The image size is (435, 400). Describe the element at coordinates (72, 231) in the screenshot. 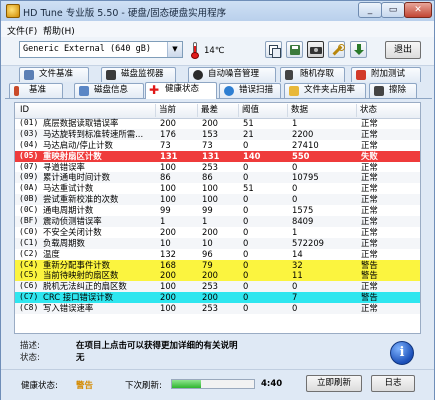

I see `row-attribute-name: 不安全关闭计数` at that location.